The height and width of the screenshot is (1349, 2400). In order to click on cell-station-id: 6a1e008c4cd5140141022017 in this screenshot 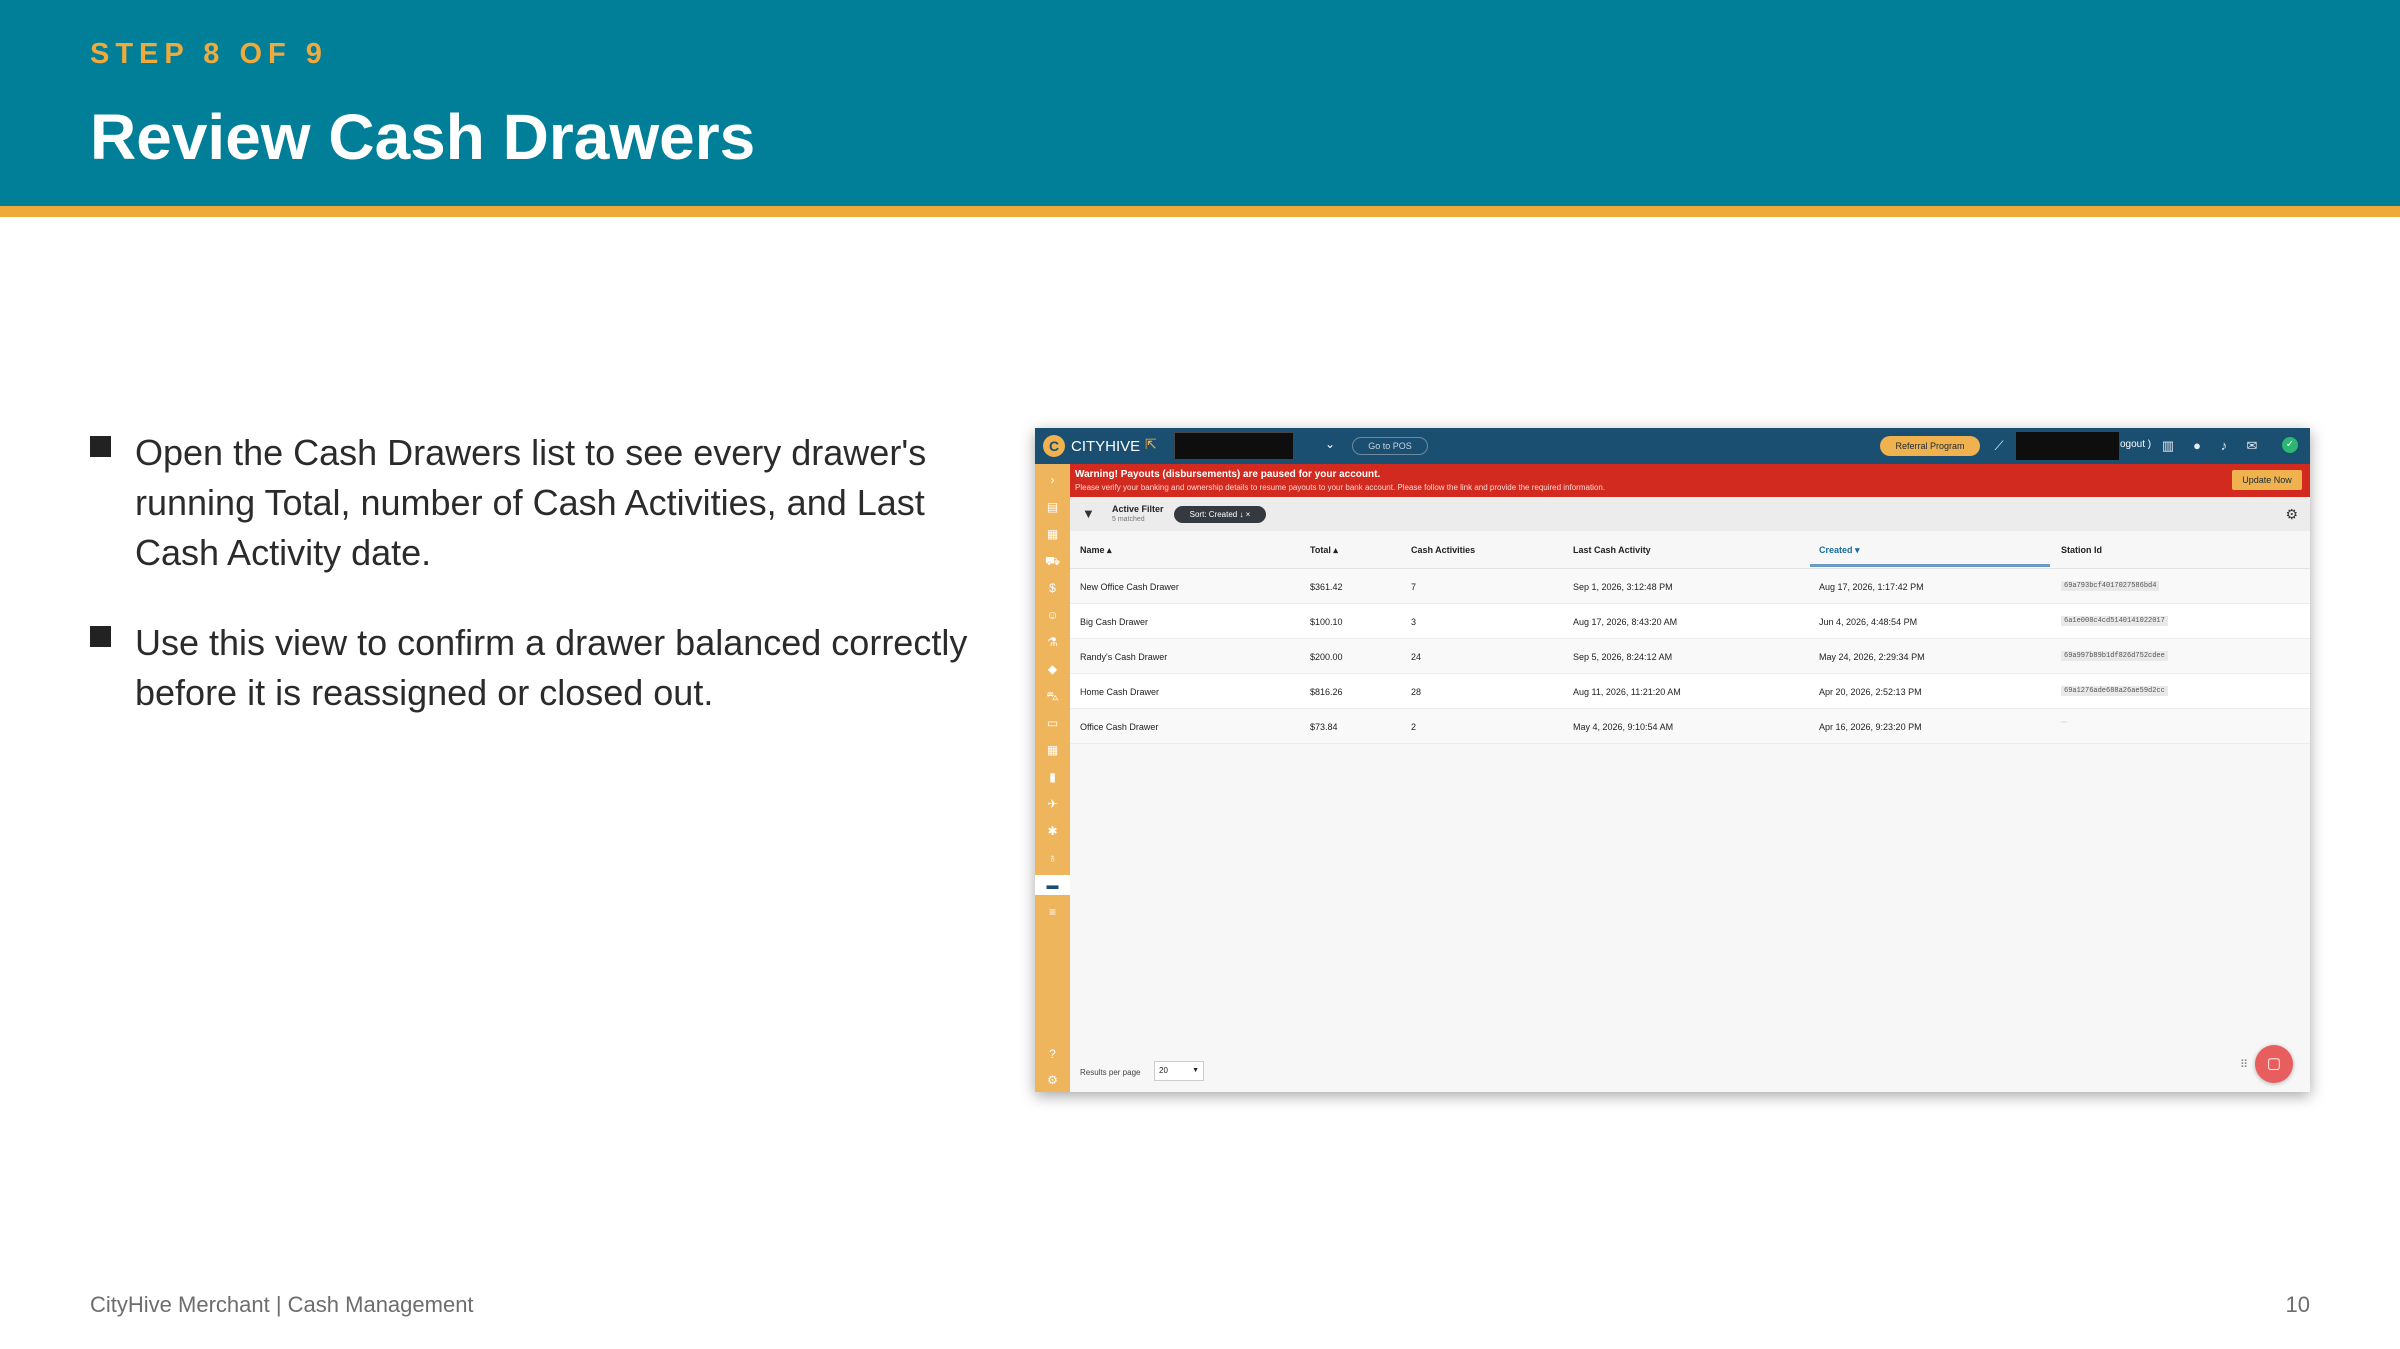, I will do `click(2114, 621)`.